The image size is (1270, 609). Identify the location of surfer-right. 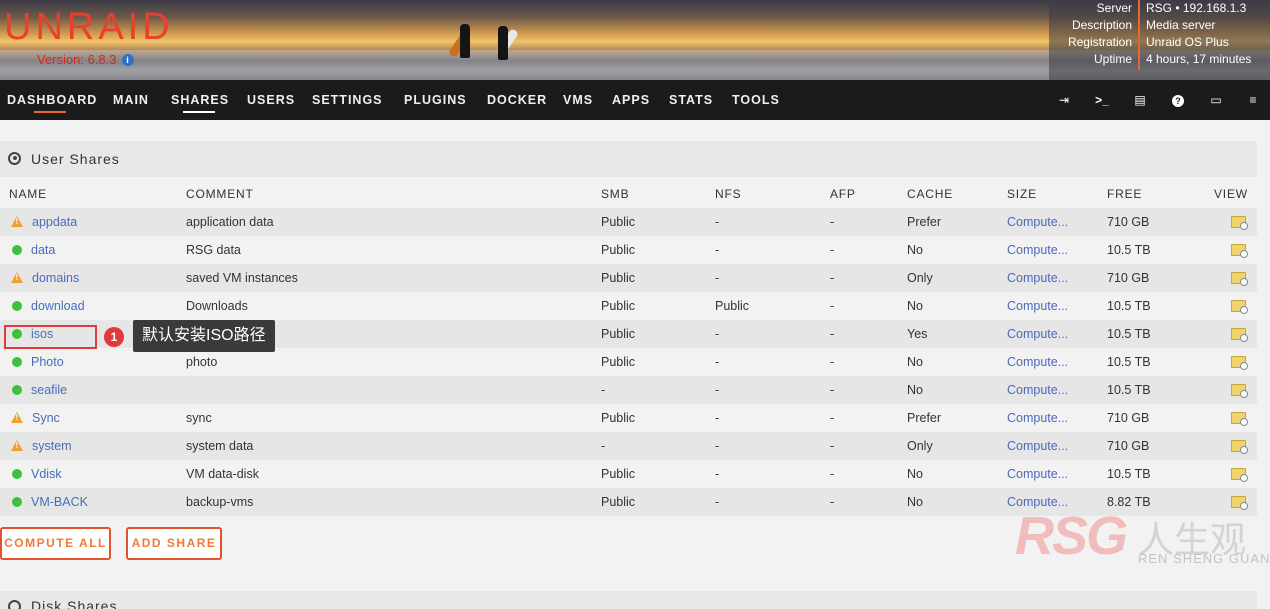
(503, 43).